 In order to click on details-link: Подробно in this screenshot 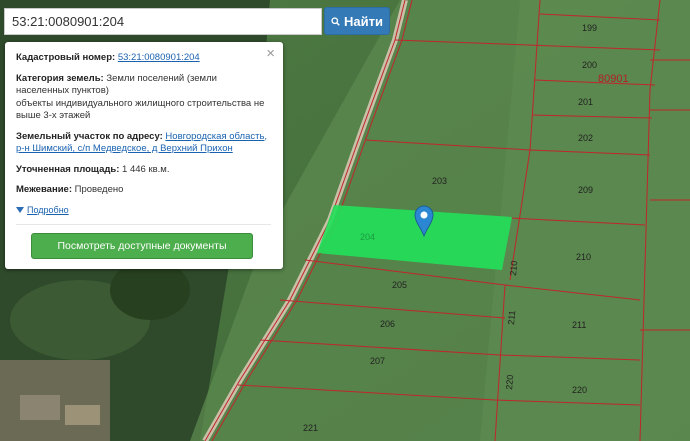, I will do `click(48, 210)`.